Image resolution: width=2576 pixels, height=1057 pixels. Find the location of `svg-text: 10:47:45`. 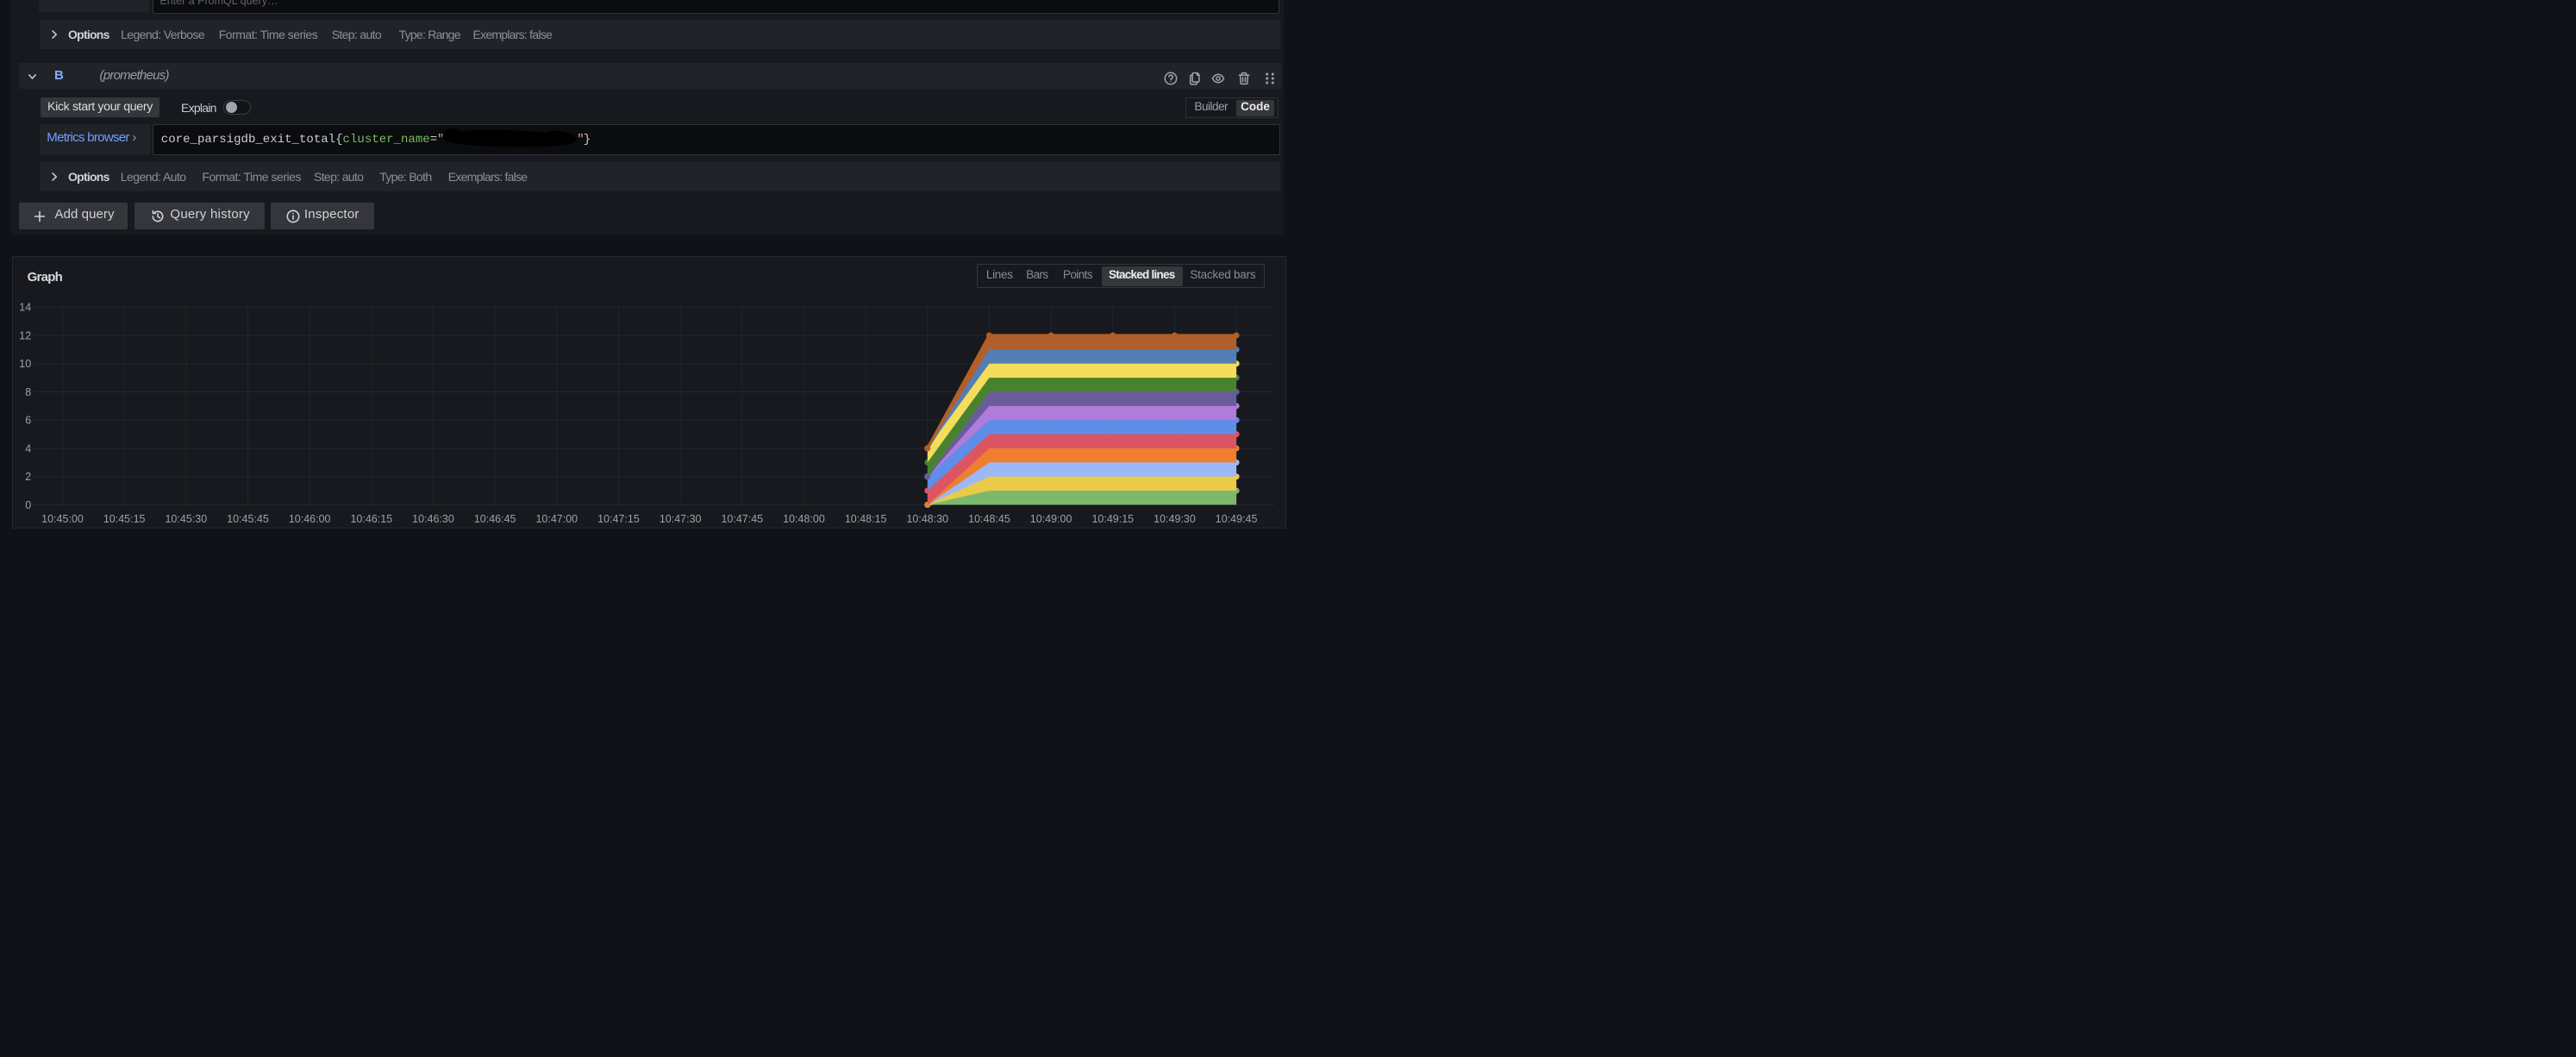

svg-text: 10:47:45 is located at coordinates (742, 519).